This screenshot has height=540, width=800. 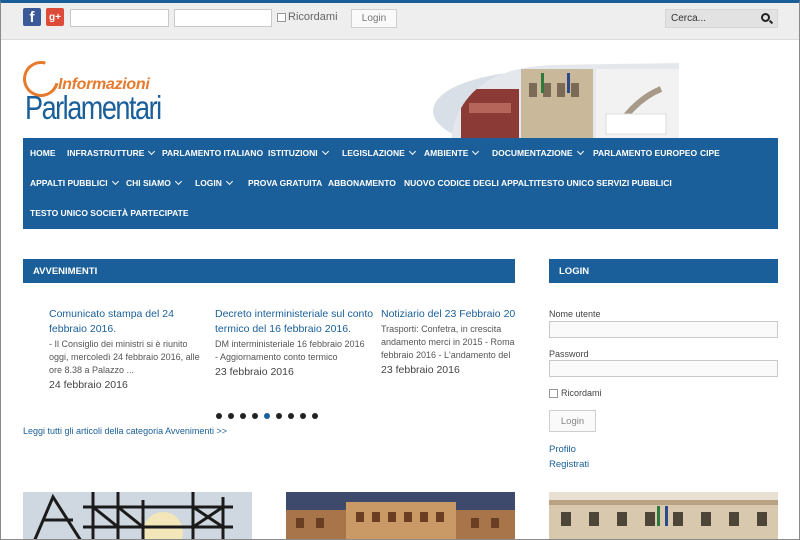 I want to click on facebook-icon: f, so click(x=32, y=17).